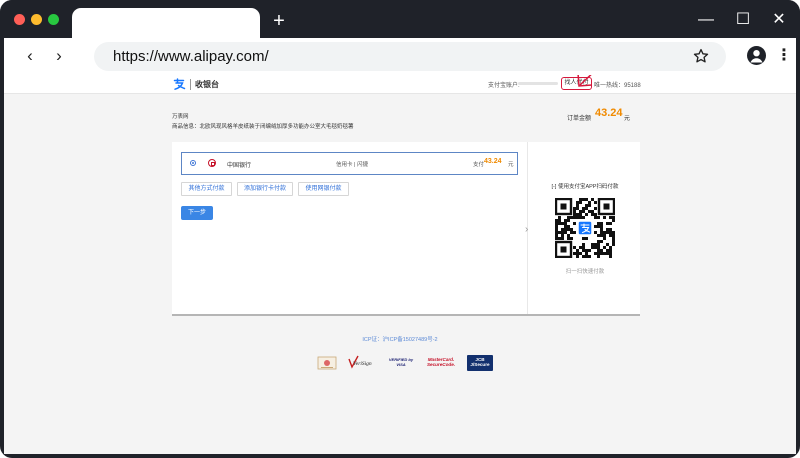 The height and width of the screenshot is (458, 800). Describe the element at coordinates (784, 56) in the screenshot. I see `browser-menu-icon: ⋮` at that location.